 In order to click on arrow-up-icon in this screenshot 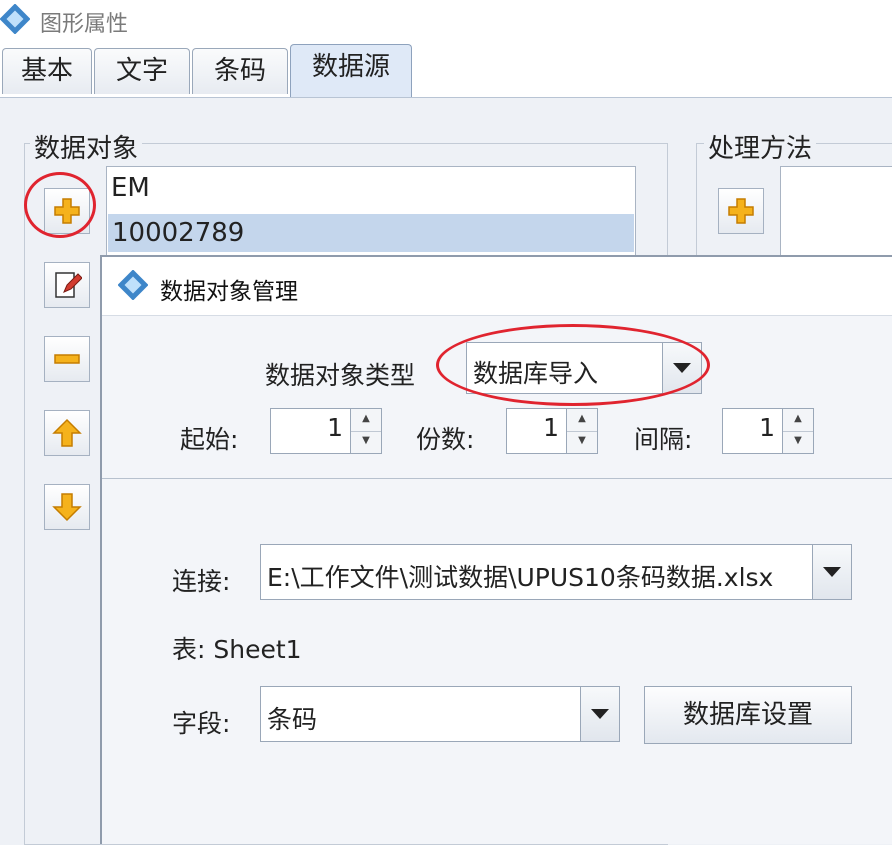, I will do `click(67, 432)`.